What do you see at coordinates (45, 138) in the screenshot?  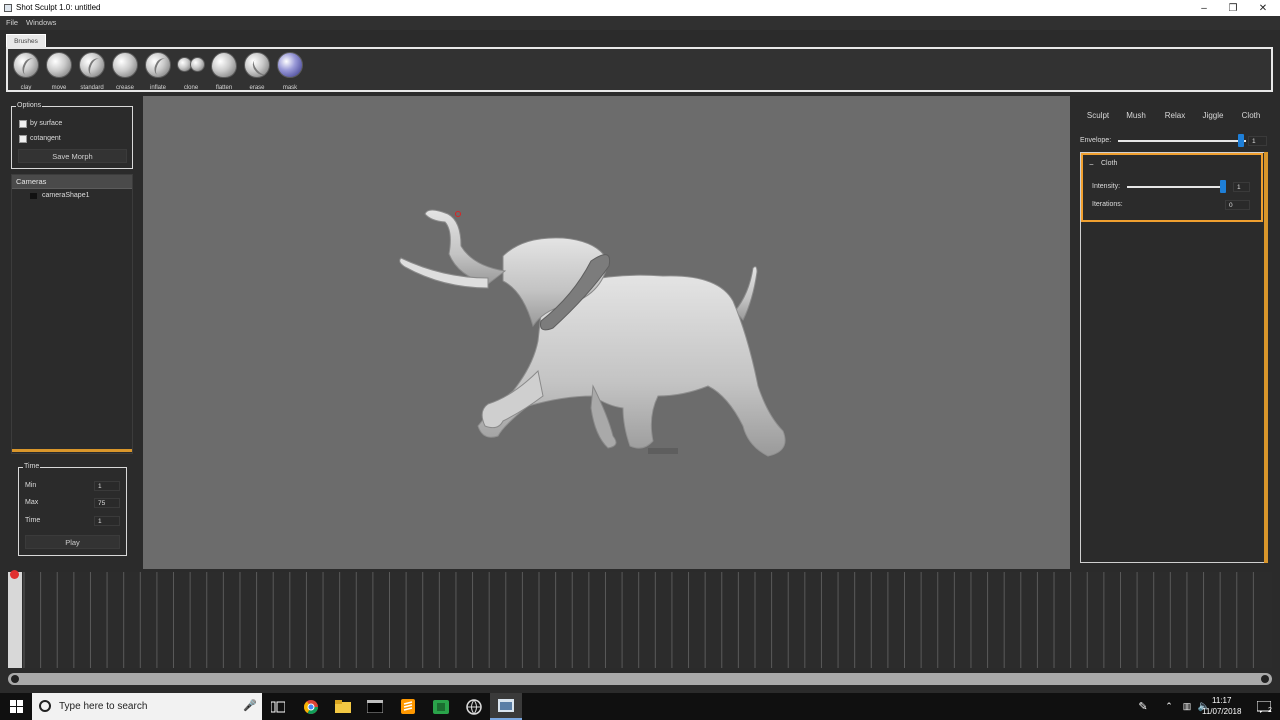 I see `cotangent-label: cotangent` at bounding box center [45, 138].